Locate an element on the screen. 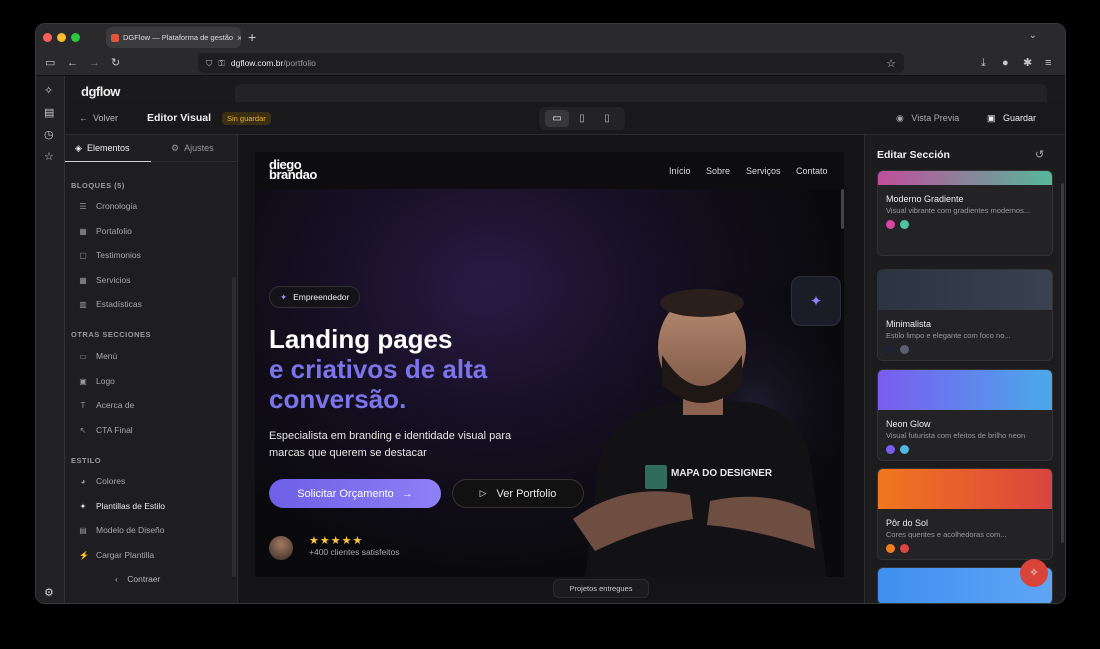  style-label: Plantillas de Estilo is located at coordinates (130, 506).